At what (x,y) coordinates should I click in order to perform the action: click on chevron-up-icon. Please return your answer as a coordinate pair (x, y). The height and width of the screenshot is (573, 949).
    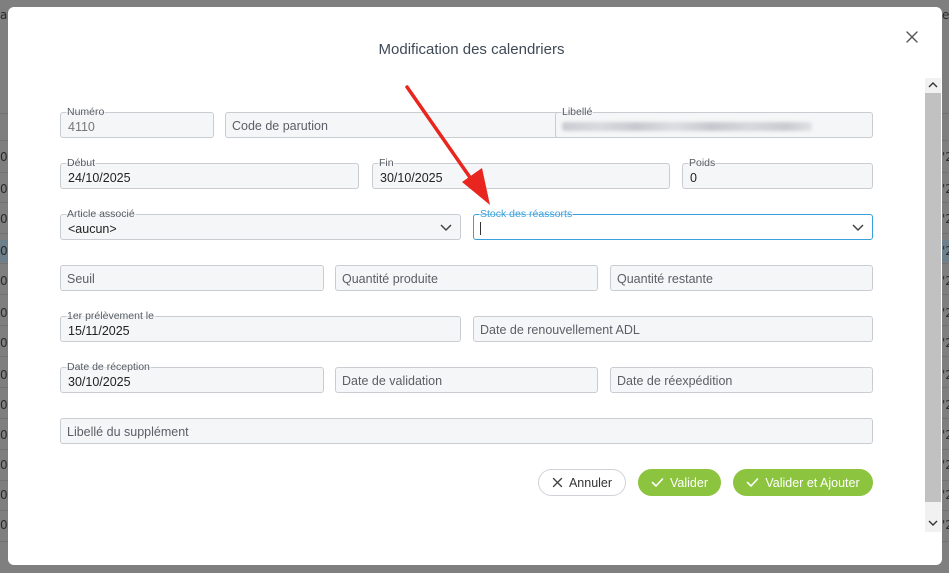
    Looking at the image, I should click on (933, 85).